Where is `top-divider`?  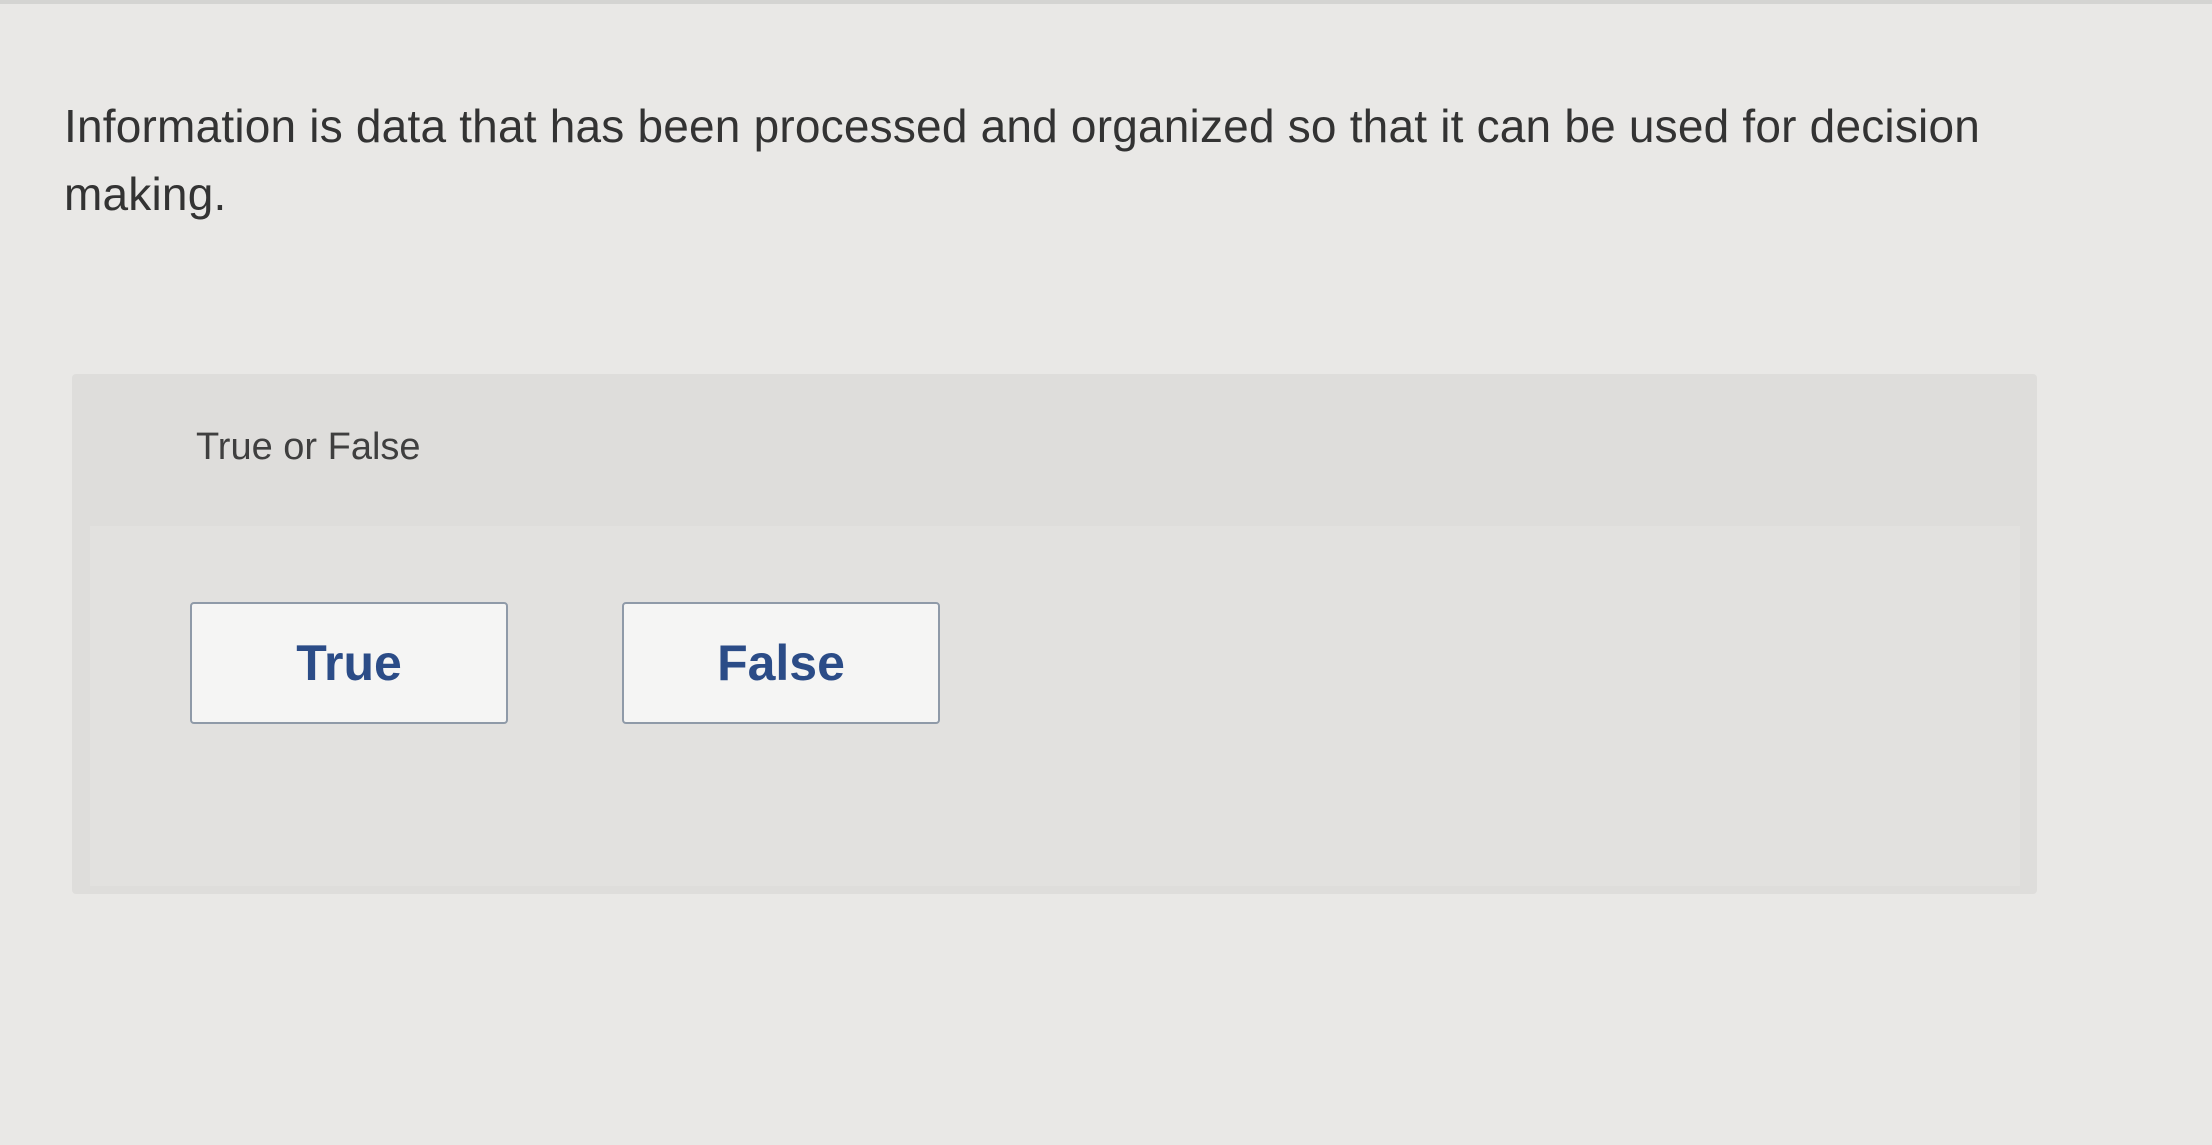 top-divider is located at coordinates (1106, 2).